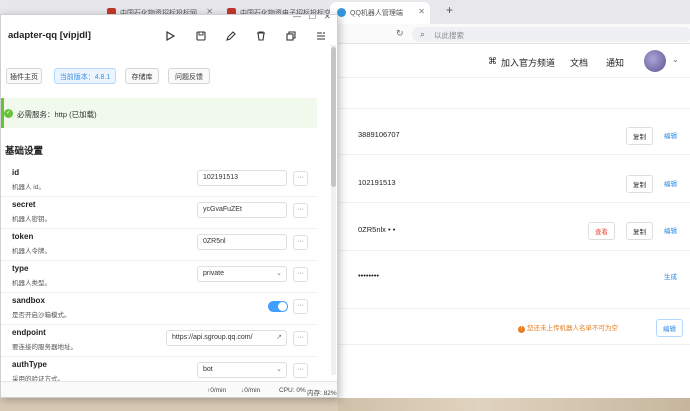  What do you see at coordinates (321, 35) in the screenshot?
I see `list-settings-icon` at bounding box center [321, 35].